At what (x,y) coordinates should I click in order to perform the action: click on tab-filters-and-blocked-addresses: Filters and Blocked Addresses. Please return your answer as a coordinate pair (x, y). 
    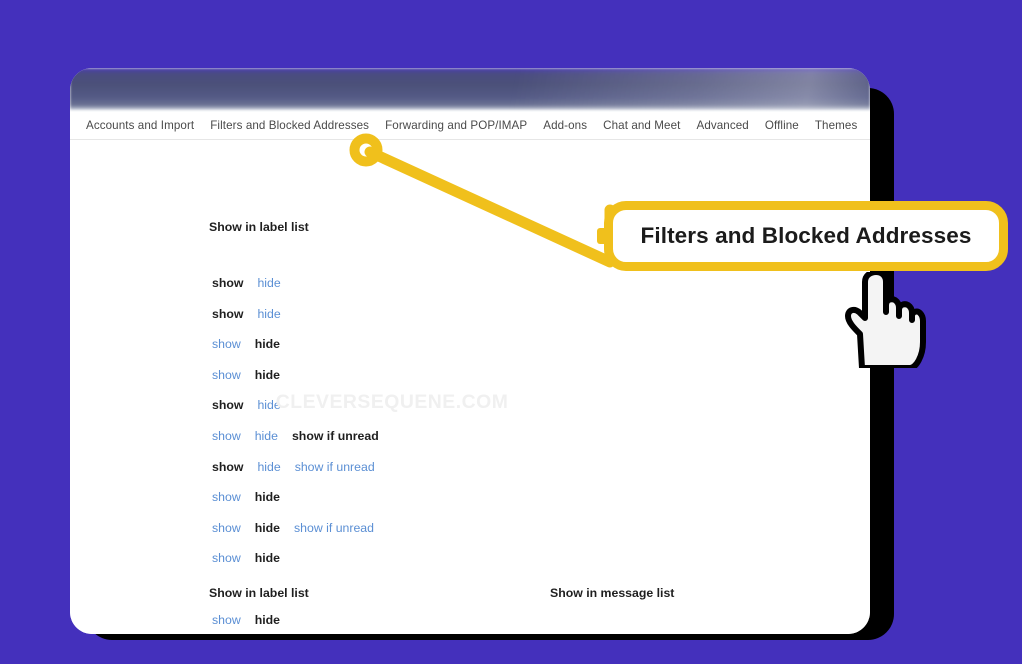
    Looking at the image, I should click on (289, 126).